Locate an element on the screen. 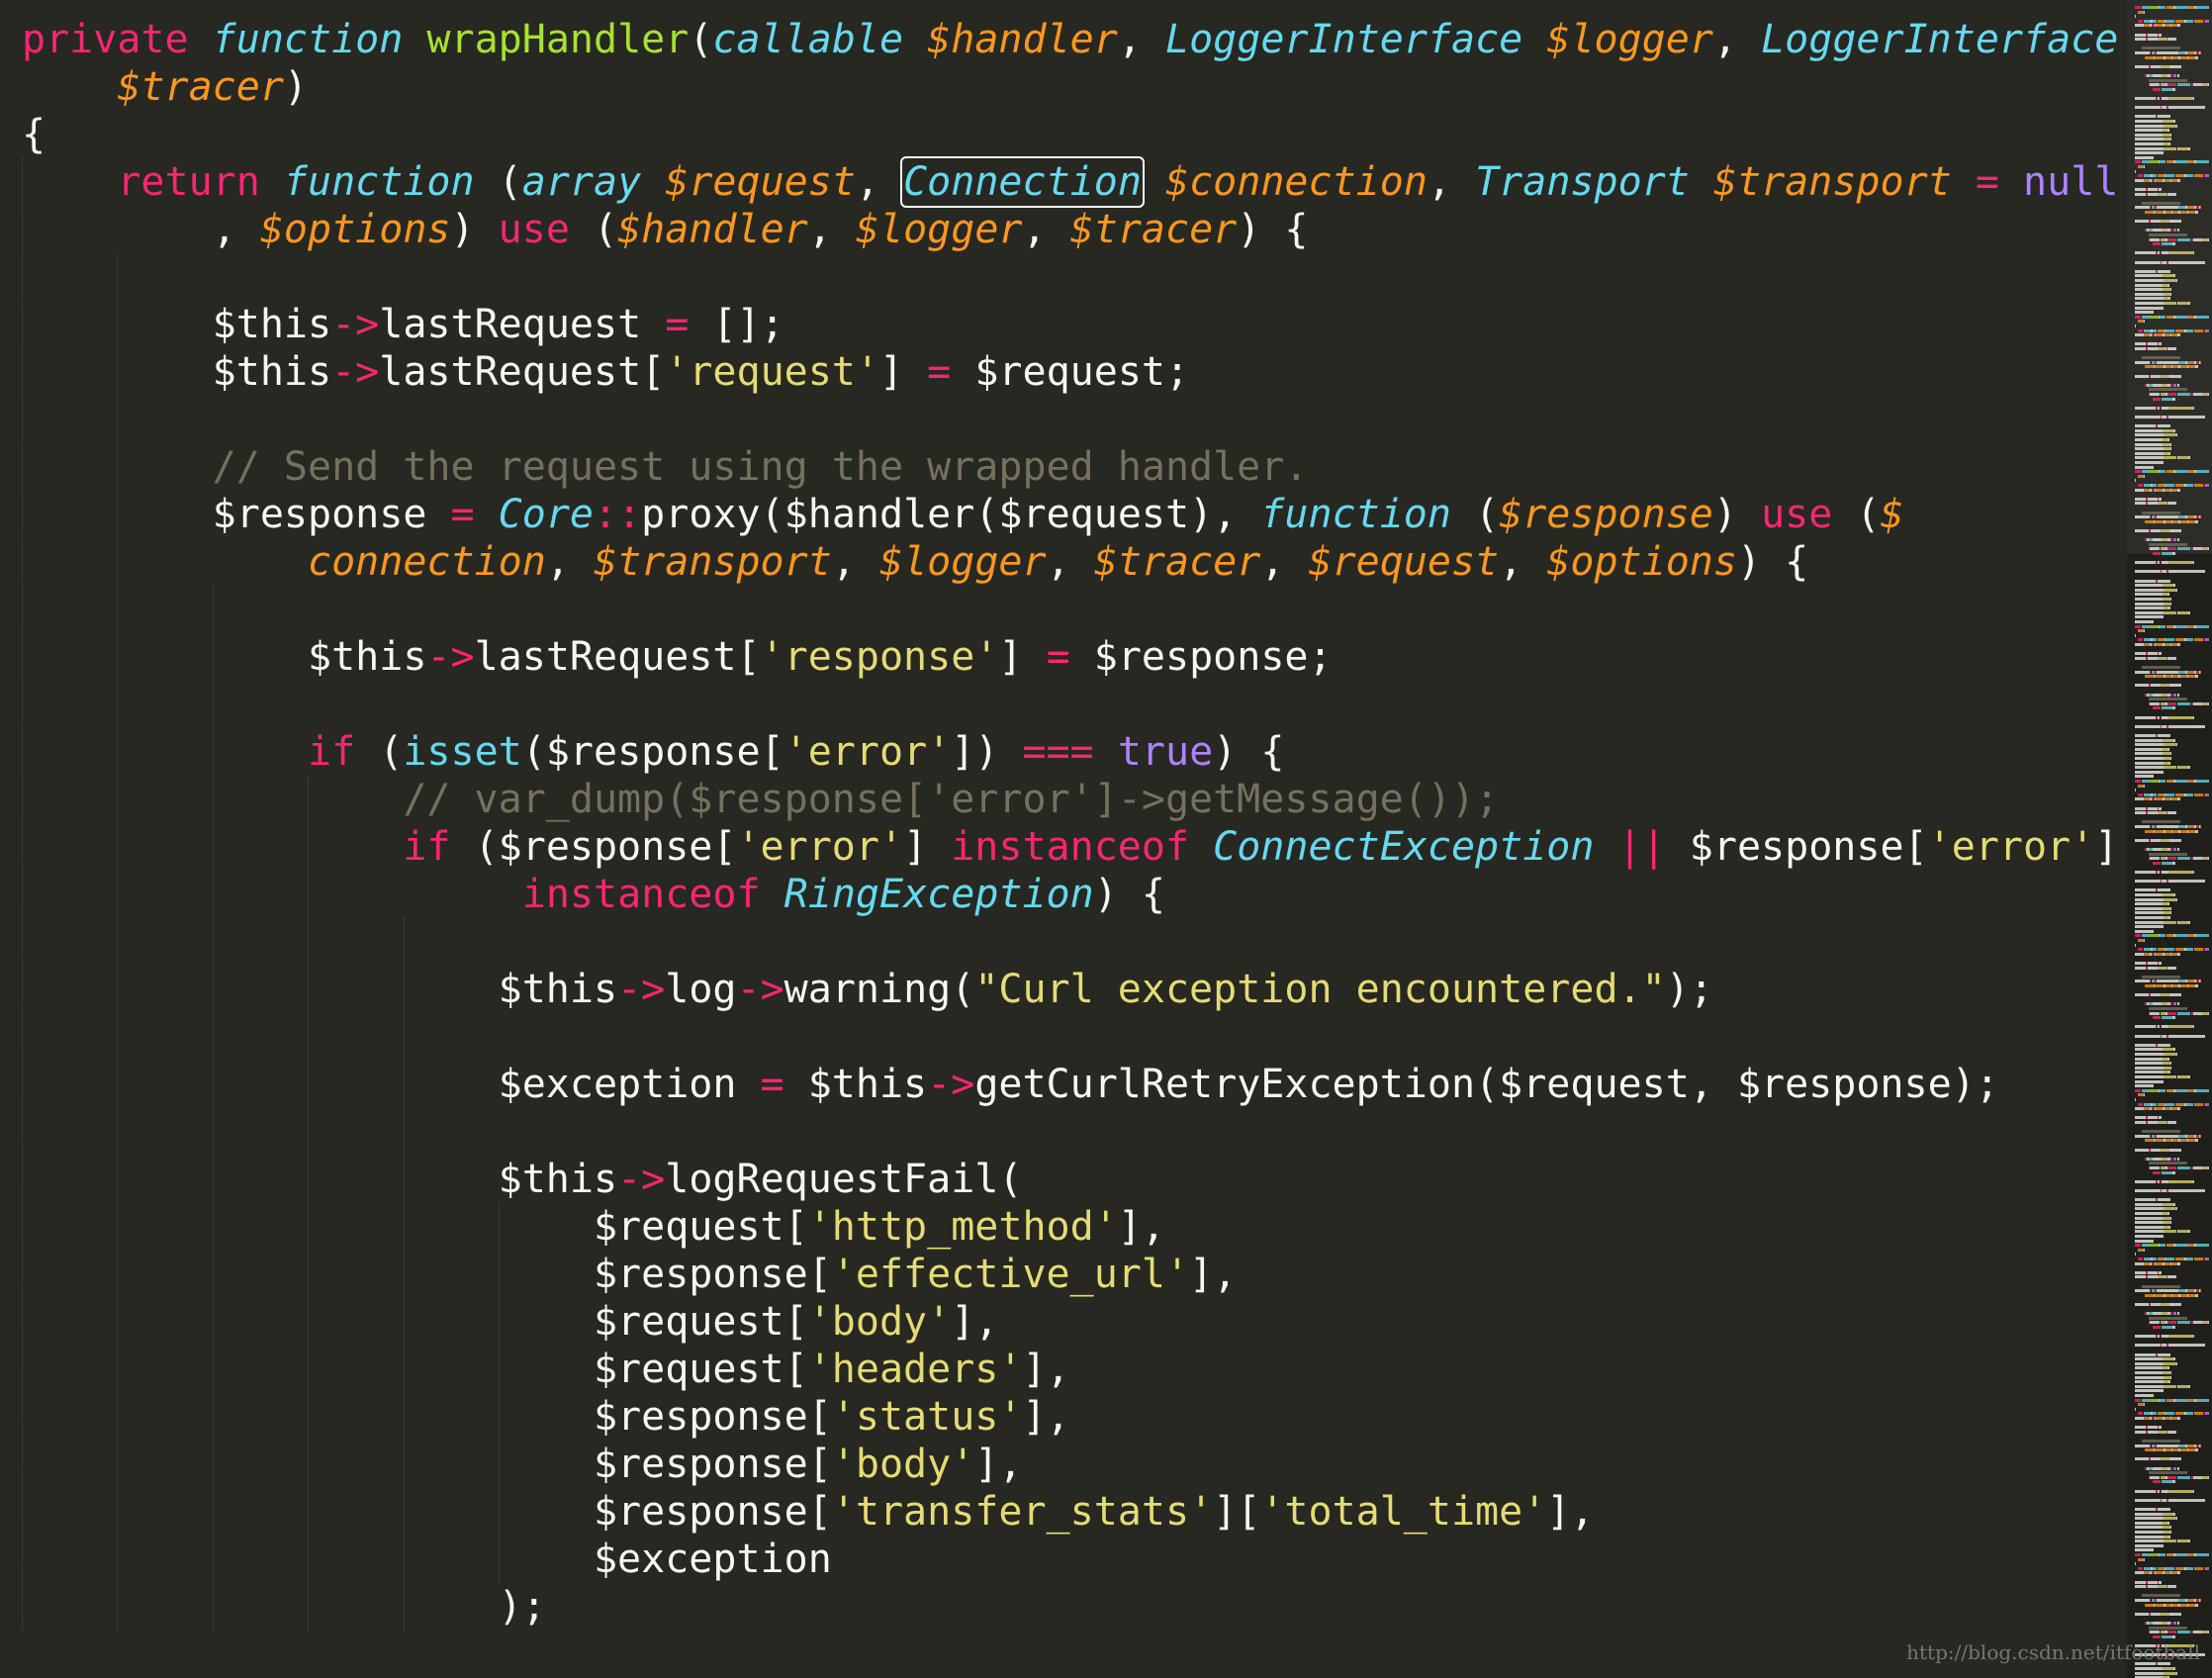 This screenshot has height=1678, width=2212. code-token: $response[ is located at coordinates (427, 1275).